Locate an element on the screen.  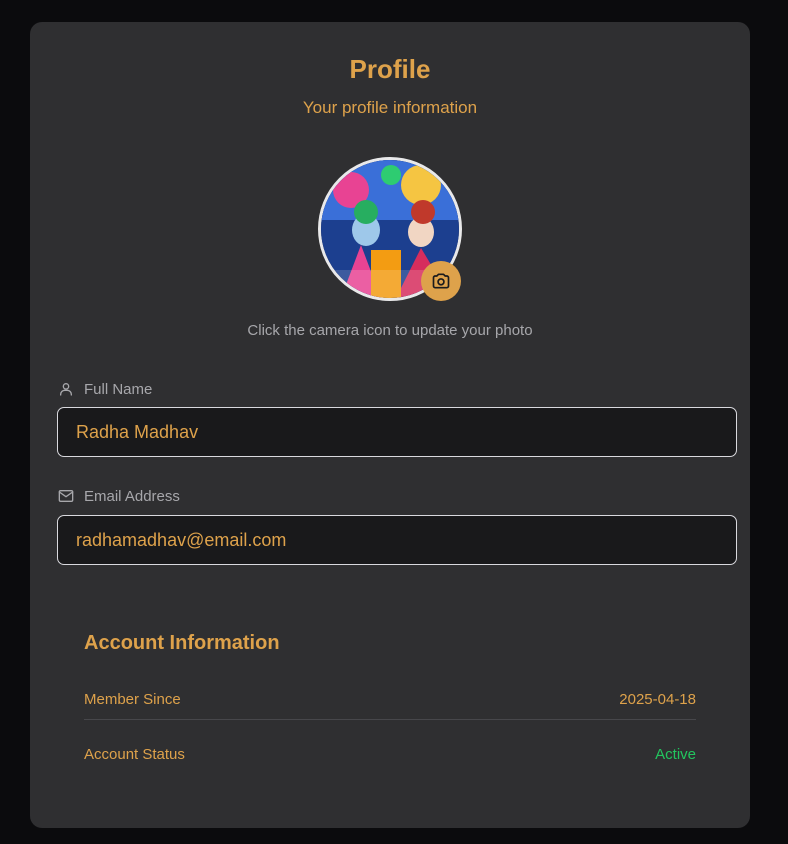
full-name-label: Full Name is located at coordinates (105, 389).